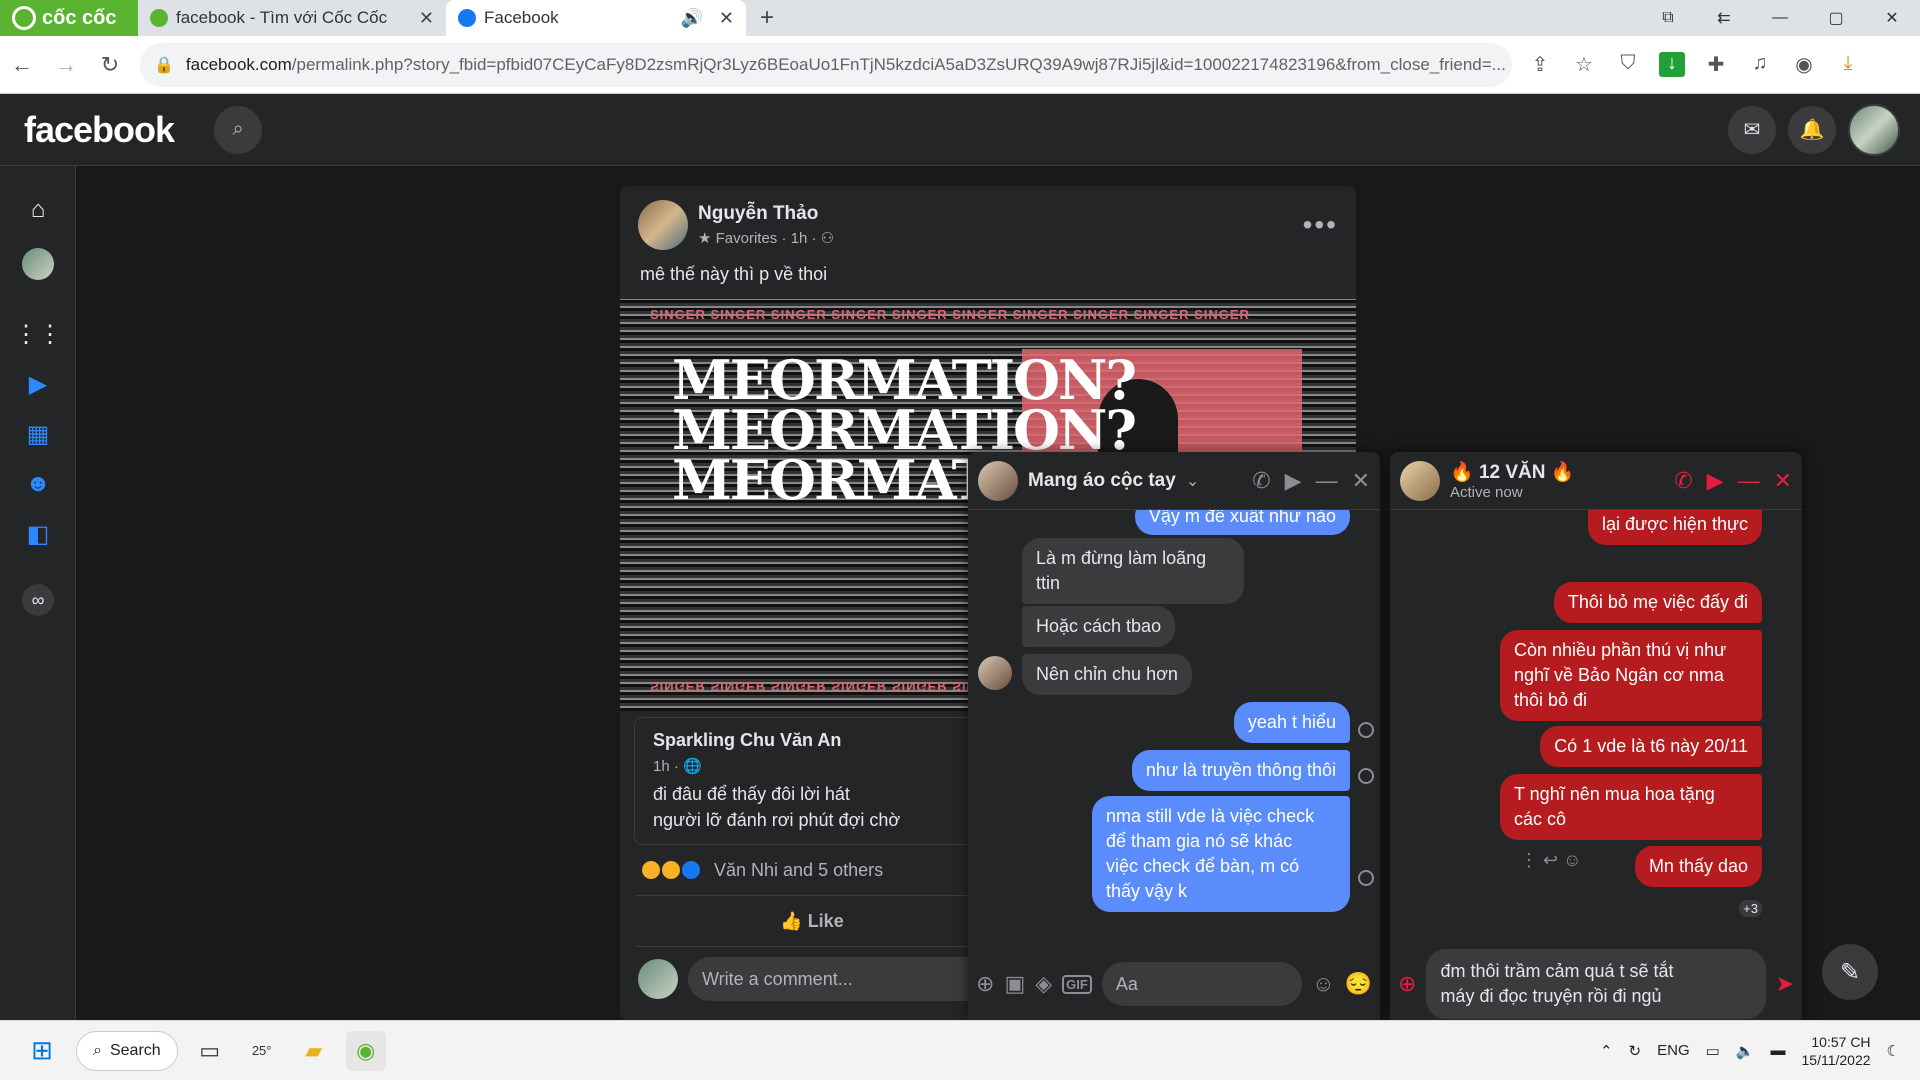 The height and width of the screenshot is (1080, 1920). I want to click on taskbar-search: ⌕ Search, so click(127, 1050).